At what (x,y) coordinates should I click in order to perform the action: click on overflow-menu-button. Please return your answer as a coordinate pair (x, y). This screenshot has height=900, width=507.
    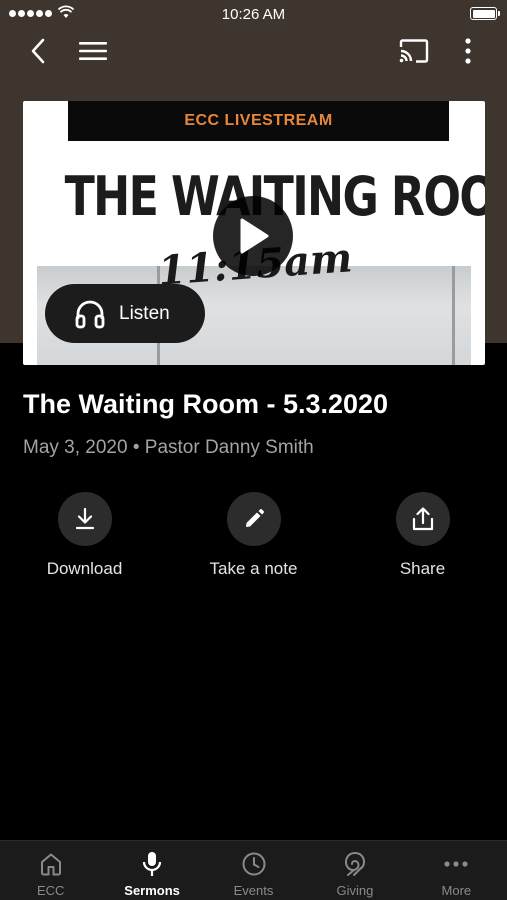
    Looking at the image, I should click on (468, 51).